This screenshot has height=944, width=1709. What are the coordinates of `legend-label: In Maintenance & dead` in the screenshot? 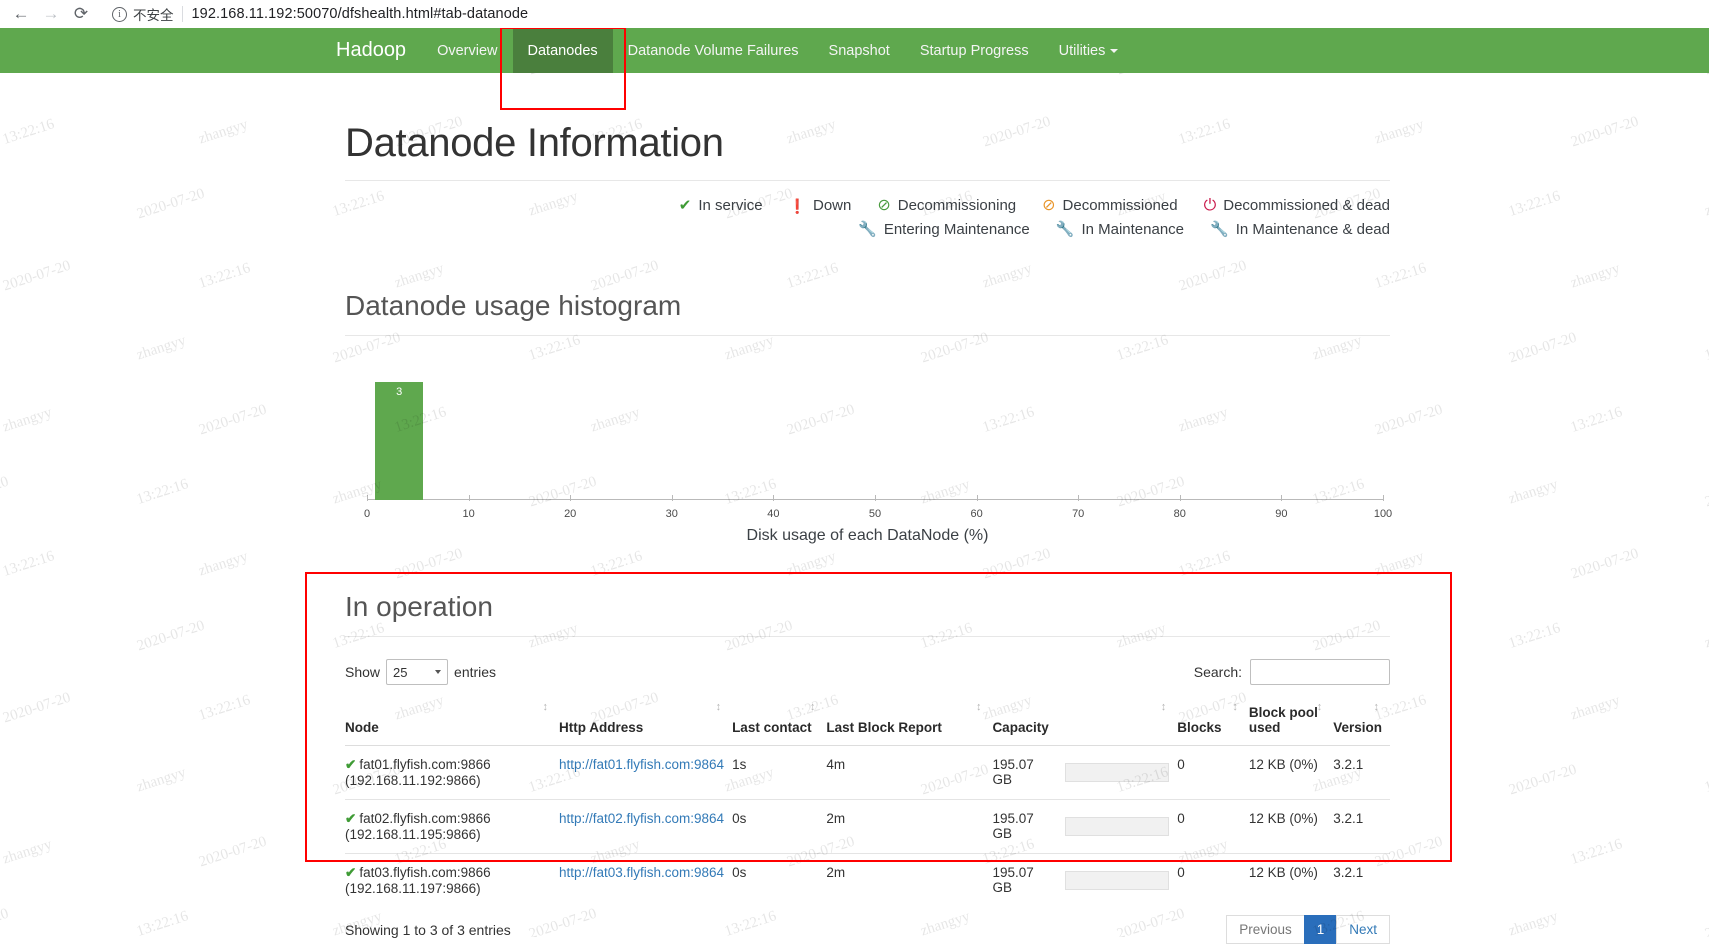 It's located at (1312, 229).